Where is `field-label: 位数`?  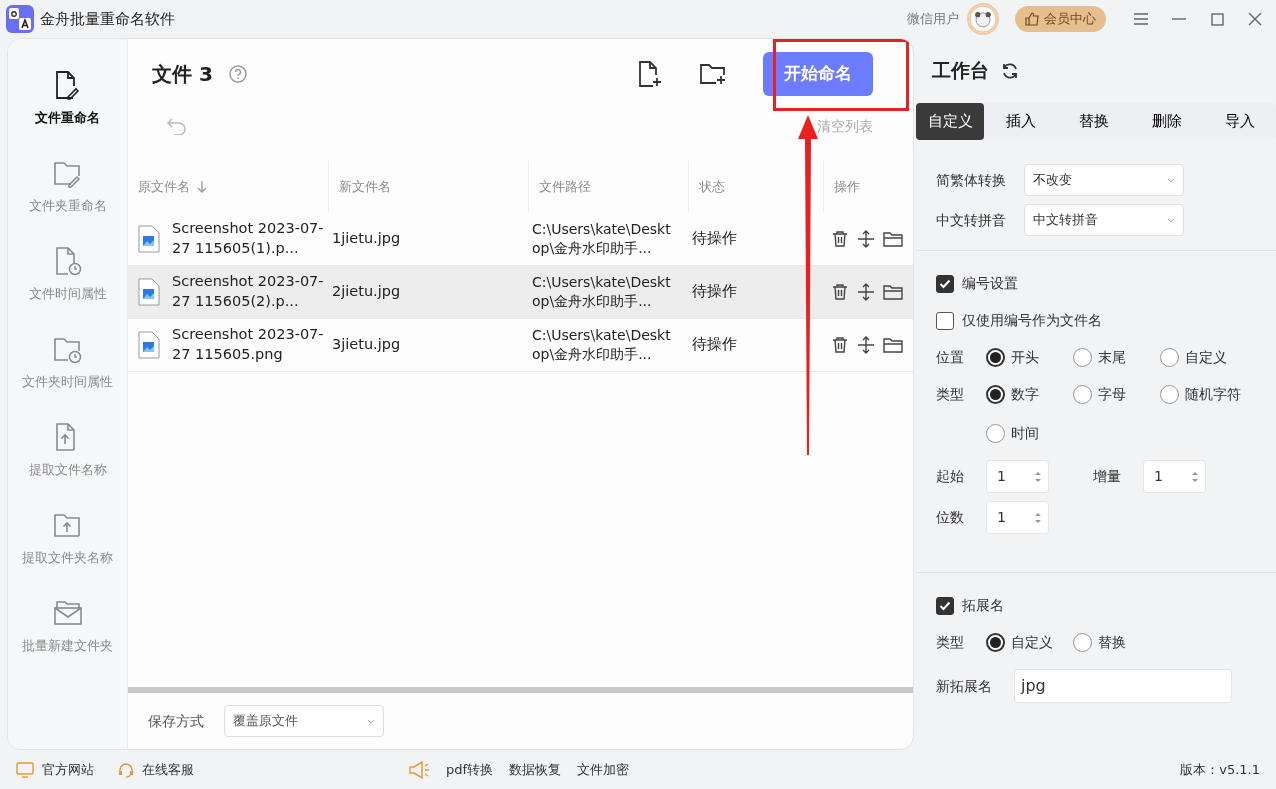 field-label: 位数 is located at coordinates (950, 517).